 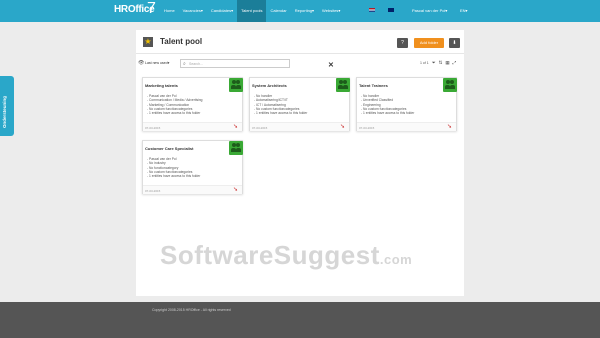 What do you see at coordinates (455, 63) in the screenshot?
I see `expand-icon: ⤢` at bounding box center [455, 63].